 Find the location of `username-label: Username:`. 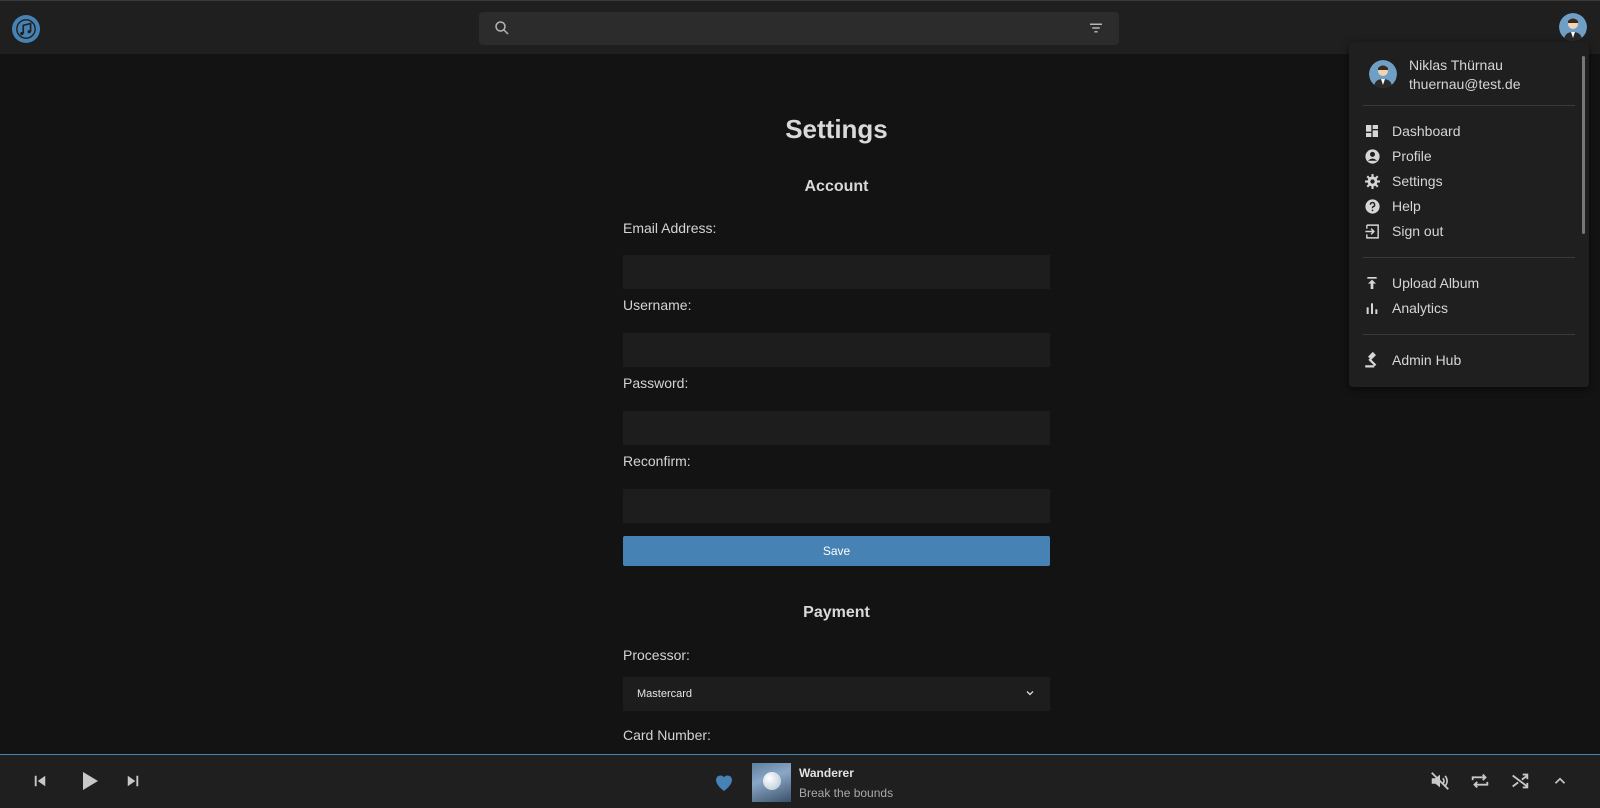

username-label: Username: is located at coordinates (657, 305).